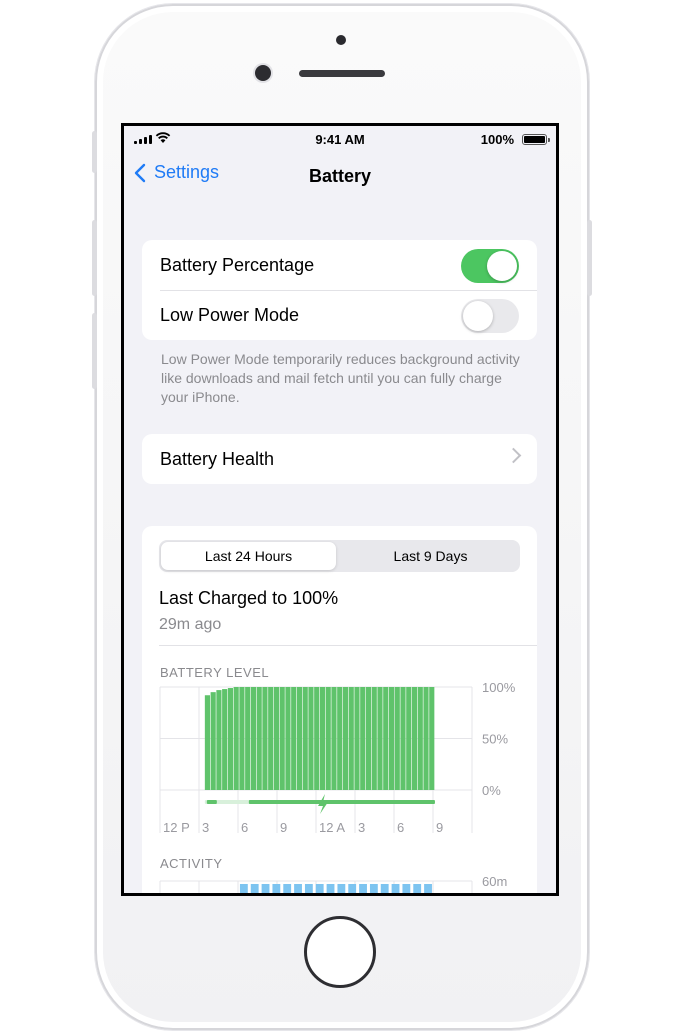 This screenshot has width=680, height=1031. I want to click on battery-health-group: Battery Health, so click(339, 459).